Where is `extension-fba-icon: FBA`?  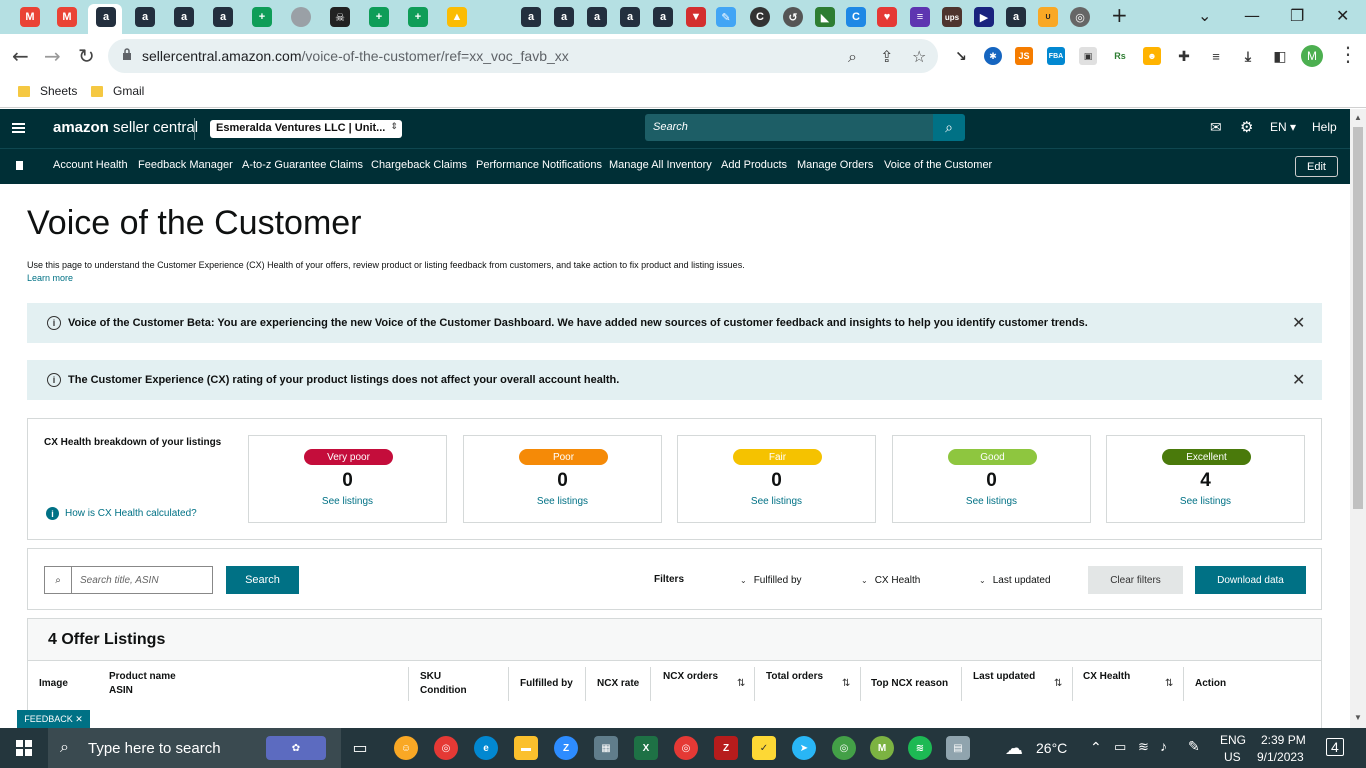 extension-fba-icon: FBA is located at coordinates (1056, 56).